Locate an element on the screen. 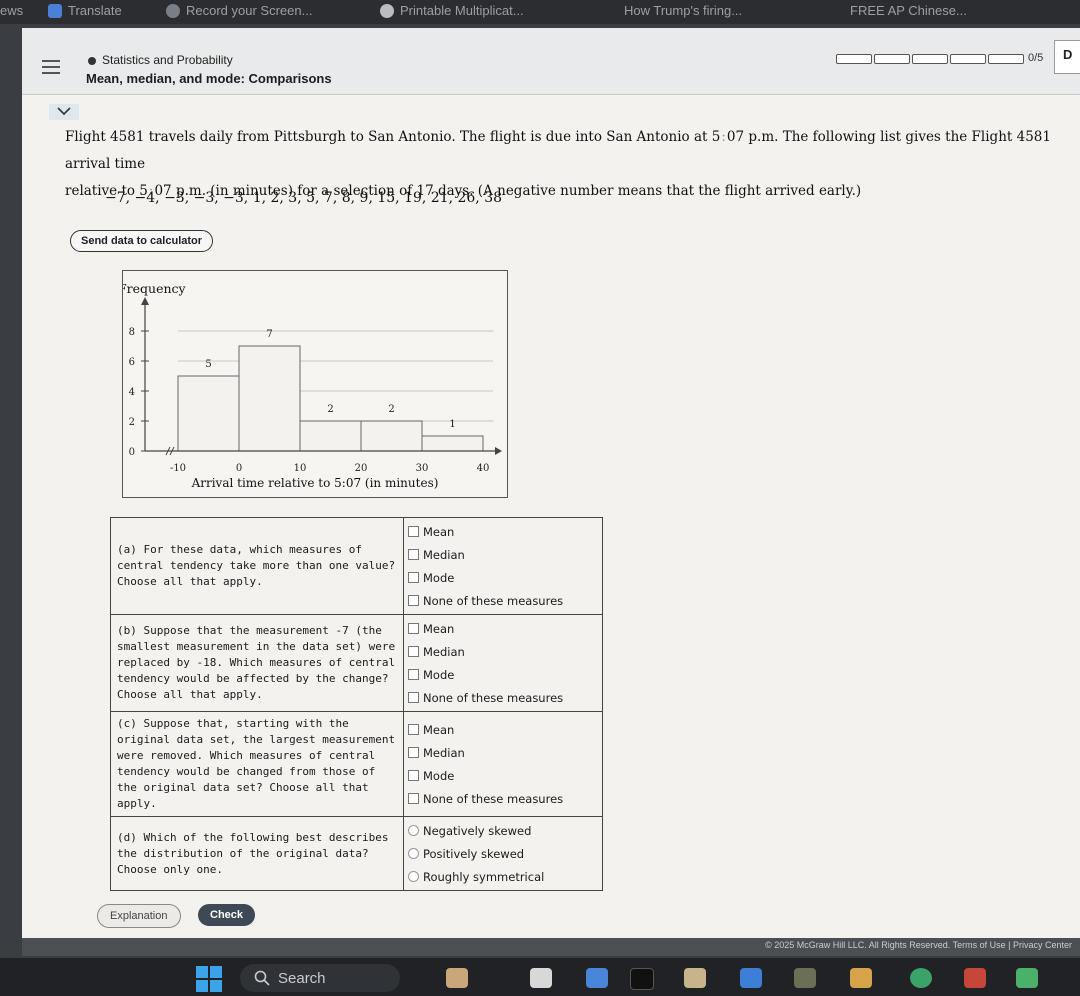 Image resolution: width=1080 pixels, height=996 pixels. os-taskbar: Search is located at coordinates (540, 977).